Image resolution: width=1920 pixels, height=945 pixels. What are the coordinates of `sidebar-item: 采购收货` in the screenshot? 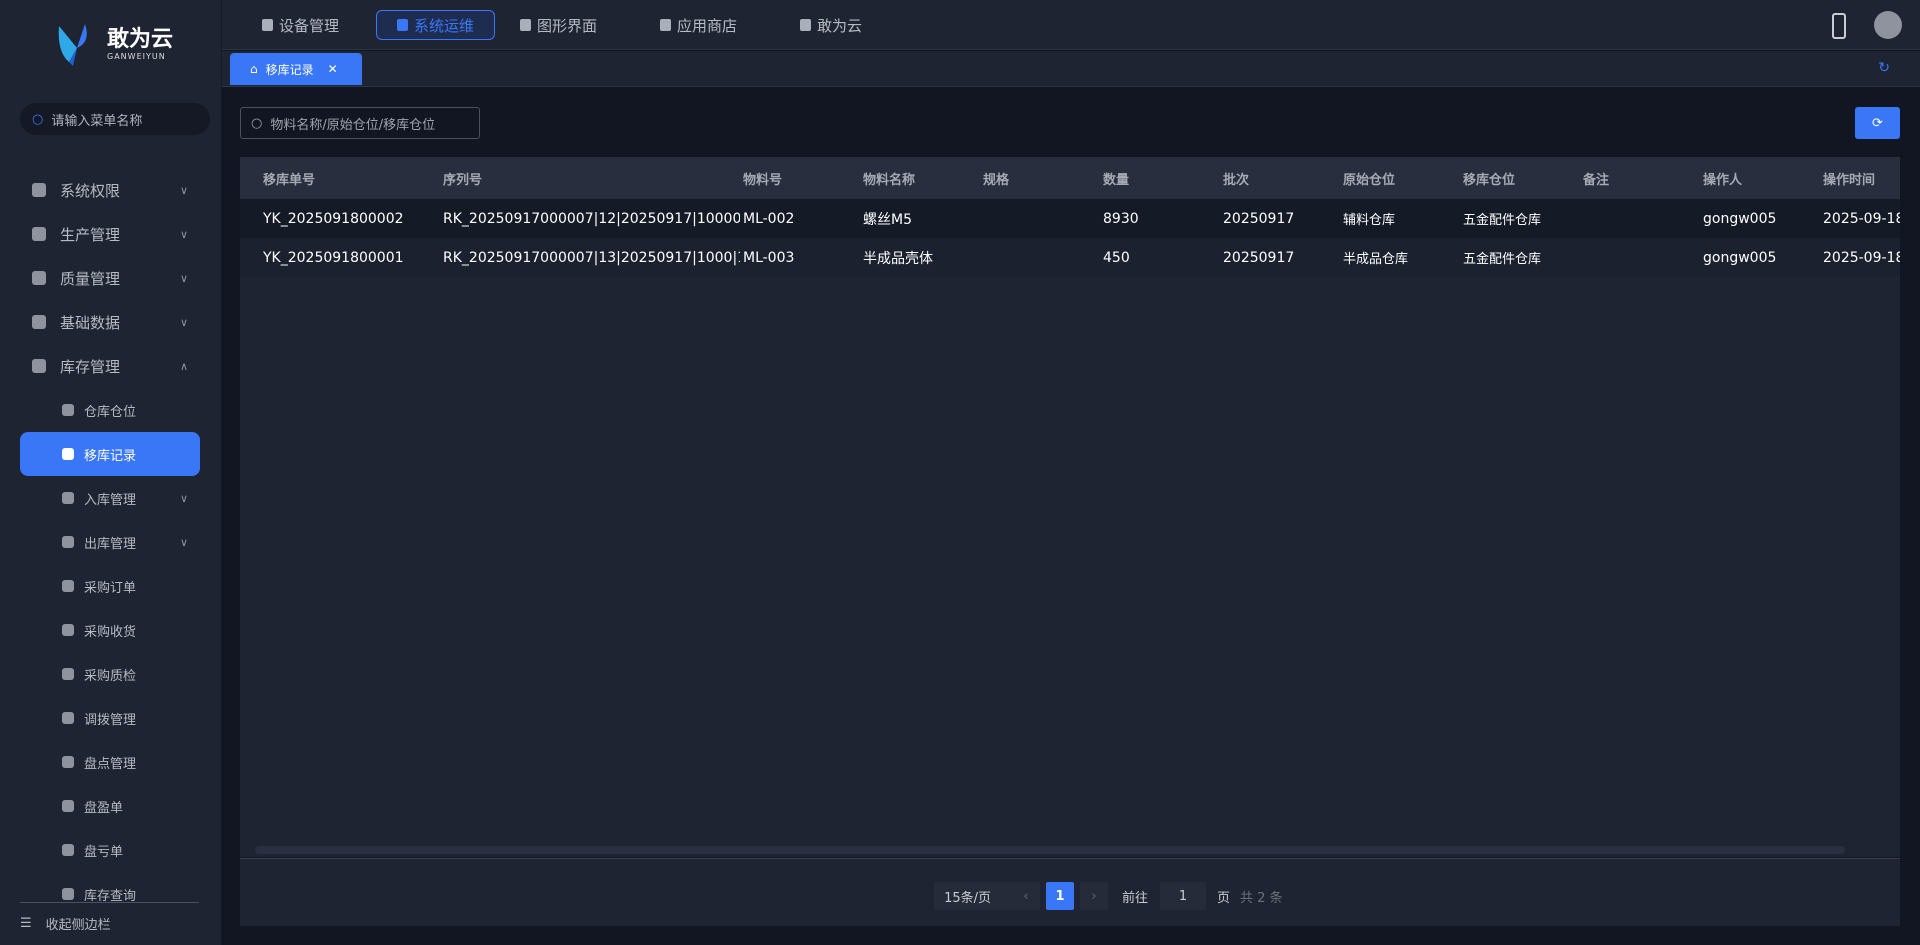 It's located at (110, 630).